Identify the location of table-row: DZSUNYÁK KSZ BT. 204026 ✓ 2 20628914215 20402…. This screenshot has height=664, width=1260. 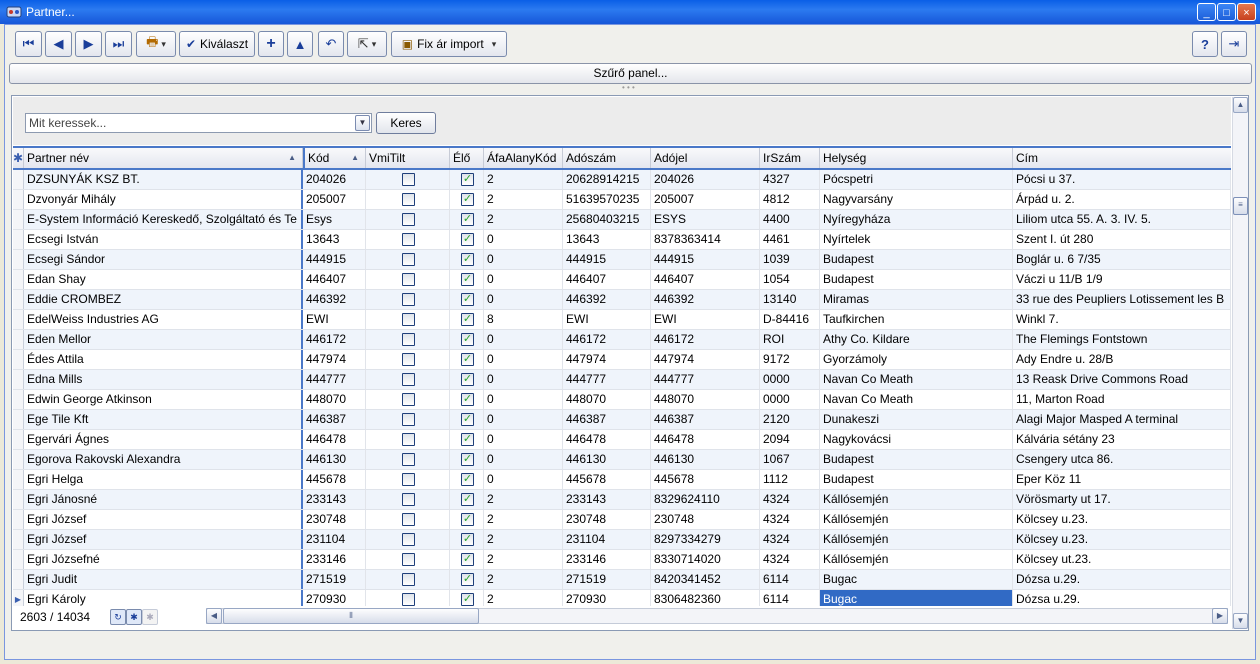
(622, 180).